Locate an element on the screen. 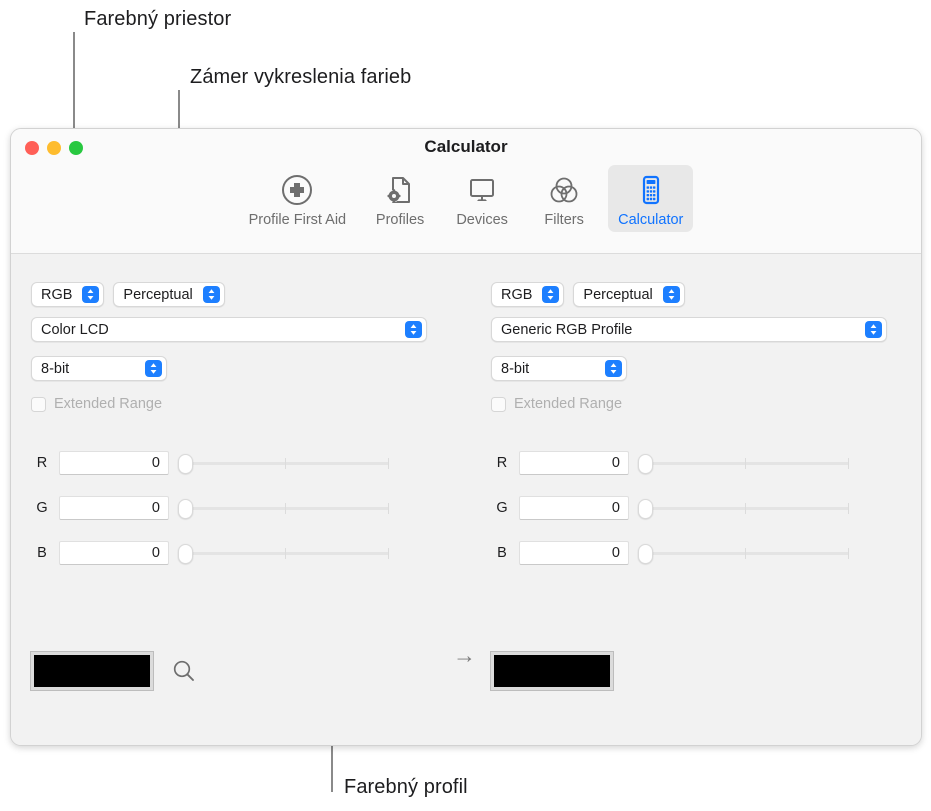  callout-label-color-profile: Farebný profil is located at coordinates (406, 787).